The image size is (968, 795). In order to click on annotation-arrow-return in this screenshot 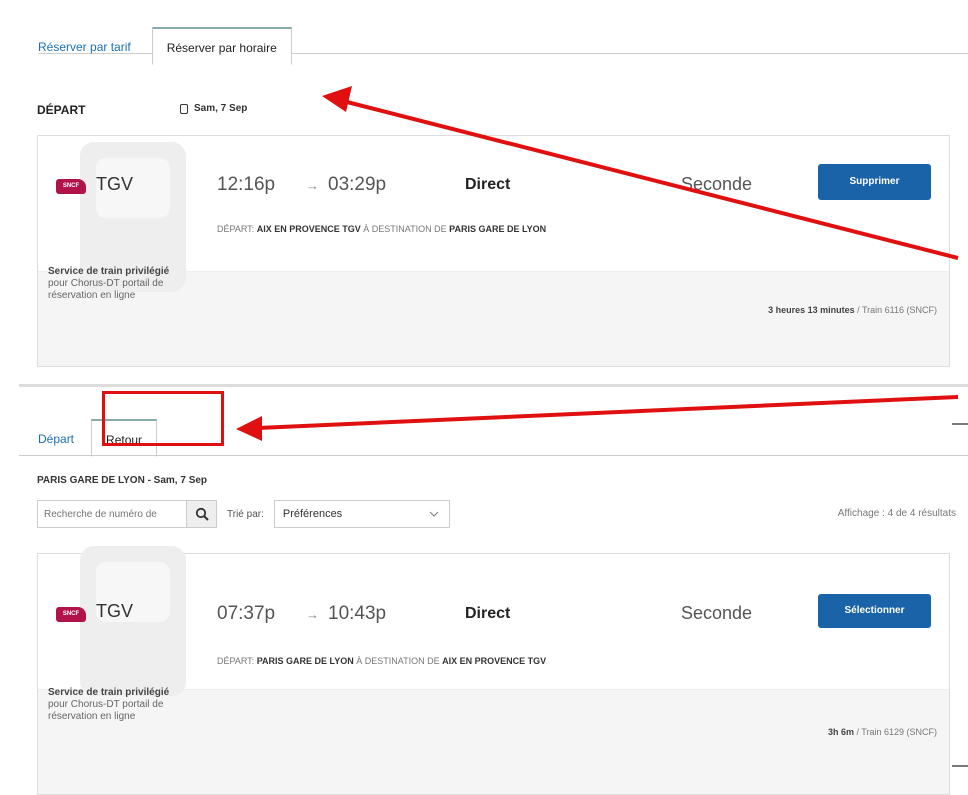, I will do `click(608, 412)`.